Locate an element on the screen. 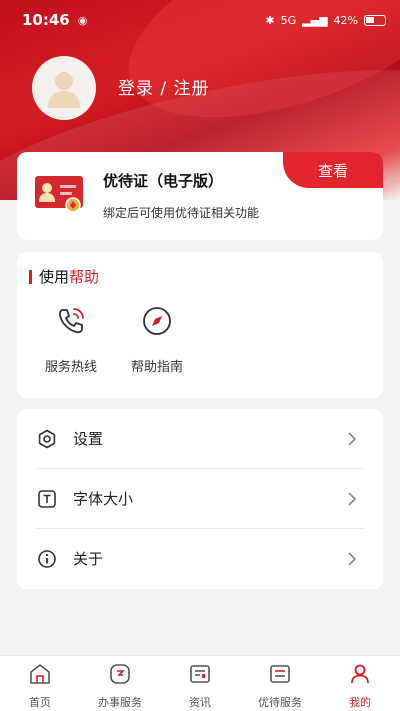 This screenshot has height=711, width=400. avatar is located at coordinates (64, 88).